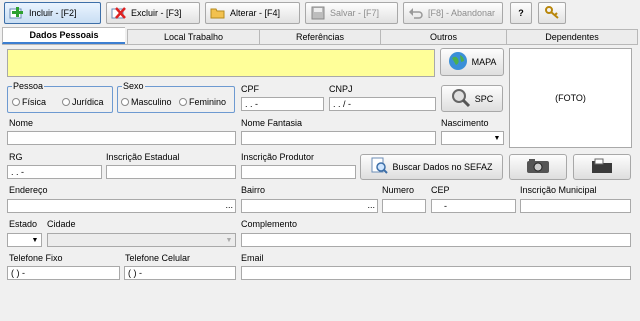  I want to click on salvar-button: Salvar - [F7], so click(351, 13).